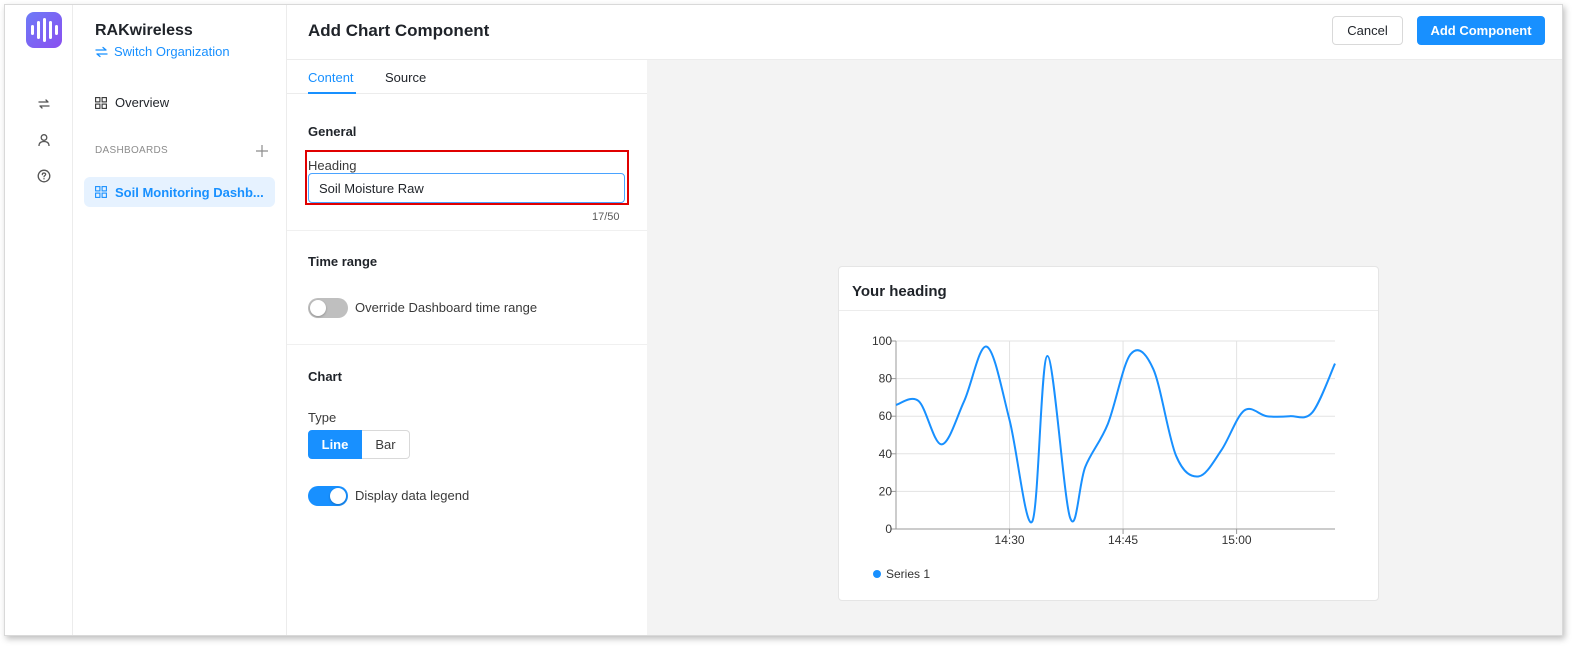 The height and width of the screenshot is (652, 1587). I want to click on y-tick-label: 0, so click(888, 529).